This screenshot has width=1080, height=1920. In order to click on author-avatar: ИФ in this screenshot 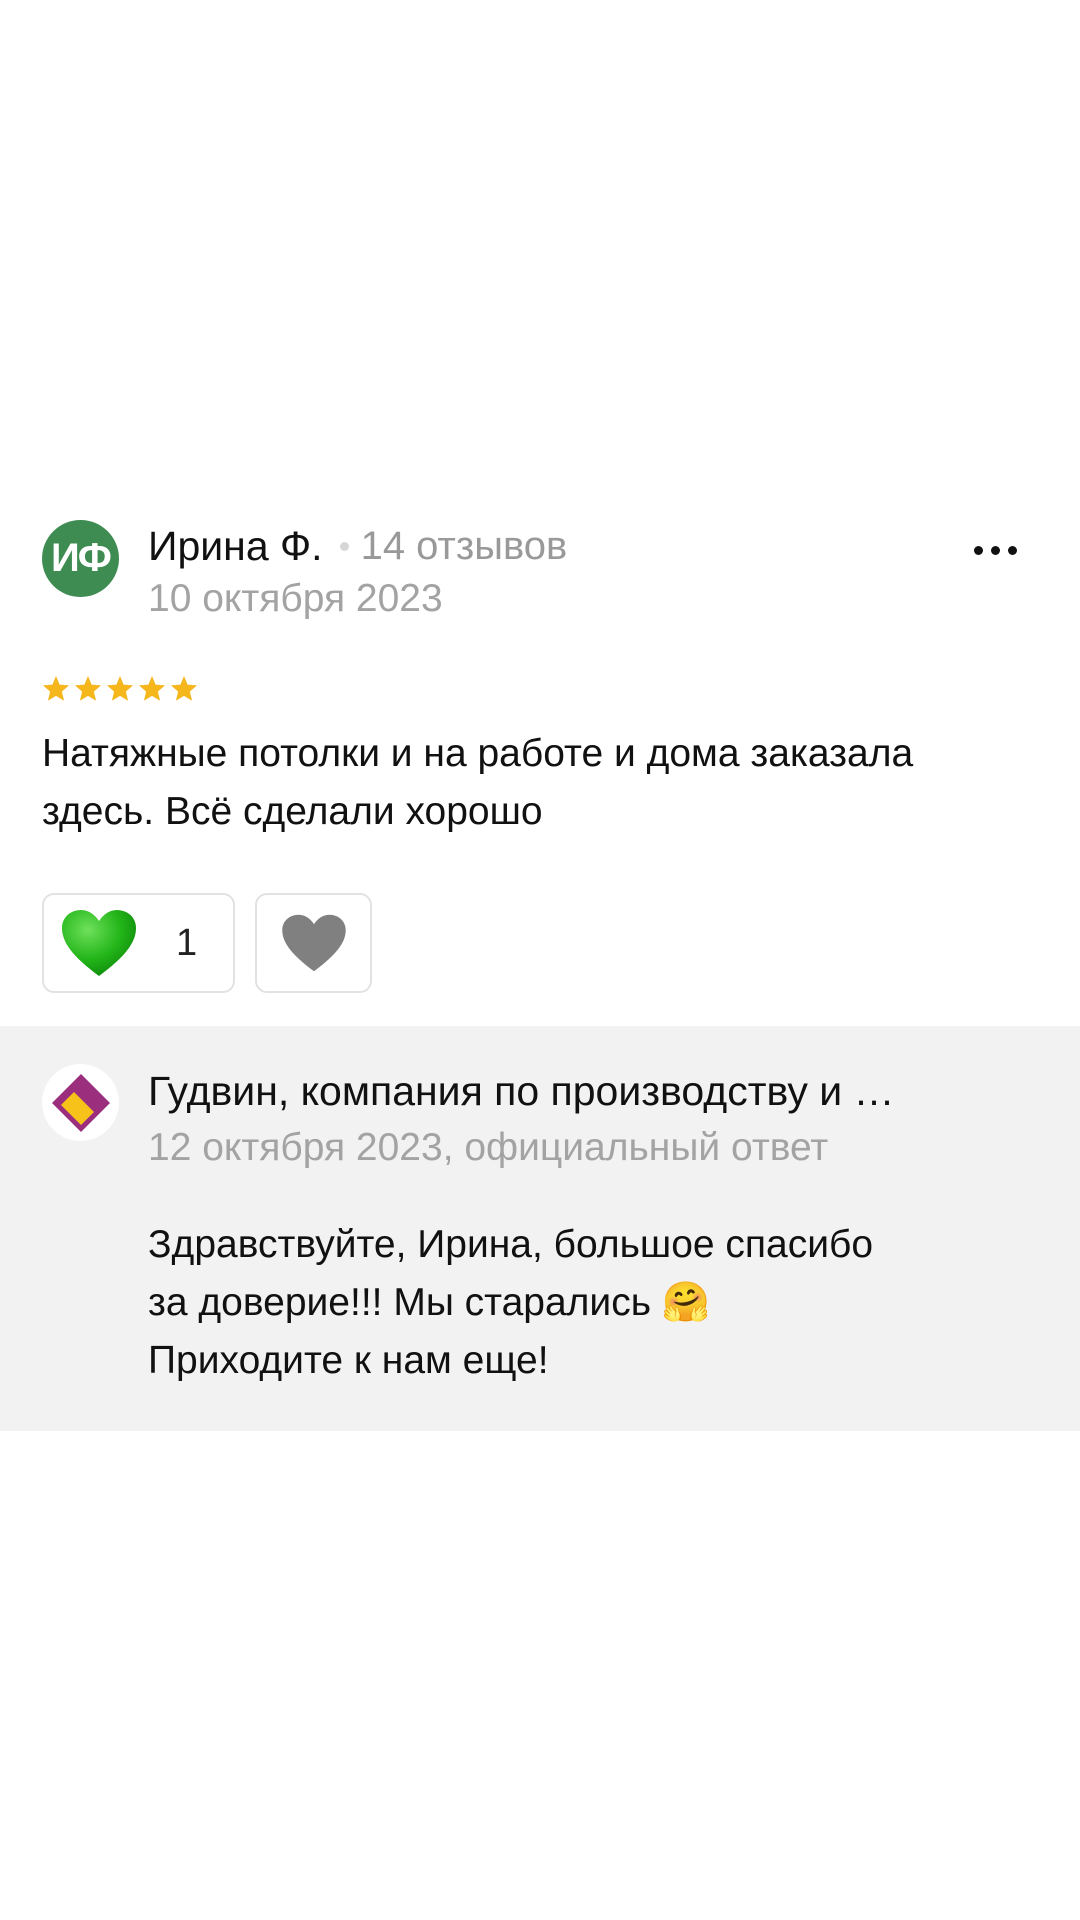, I will do `click(80, 558)`.